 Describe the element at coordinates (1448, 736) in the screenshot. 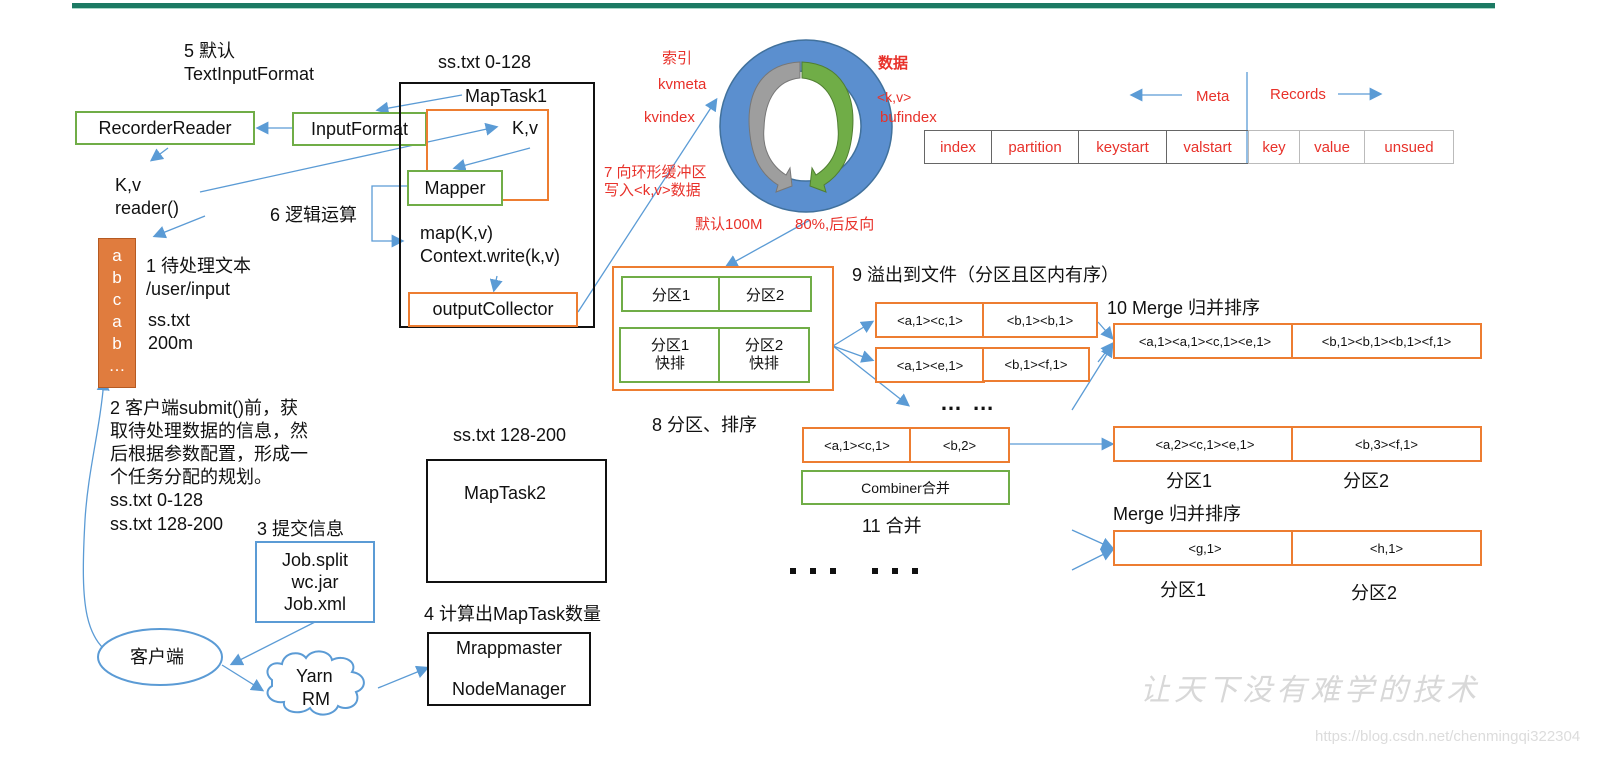

I see `watermark-url: https://blog.csdn.net/chenmingqi322304` at that location.